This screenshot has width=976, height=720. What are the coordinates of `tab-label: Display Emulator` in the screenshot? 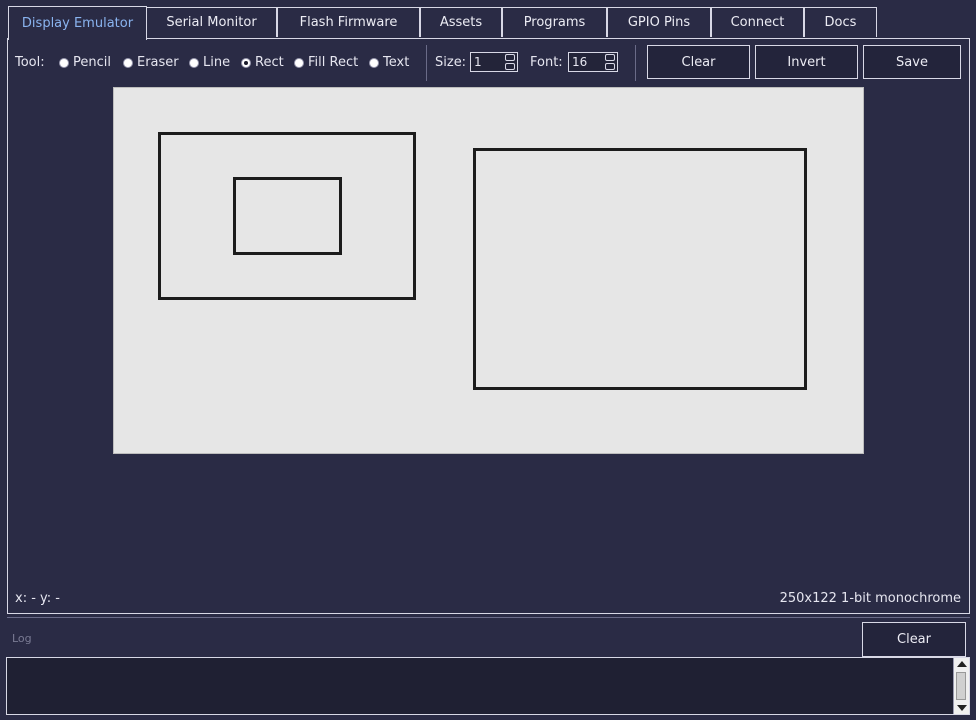 It's located at (77, 23).